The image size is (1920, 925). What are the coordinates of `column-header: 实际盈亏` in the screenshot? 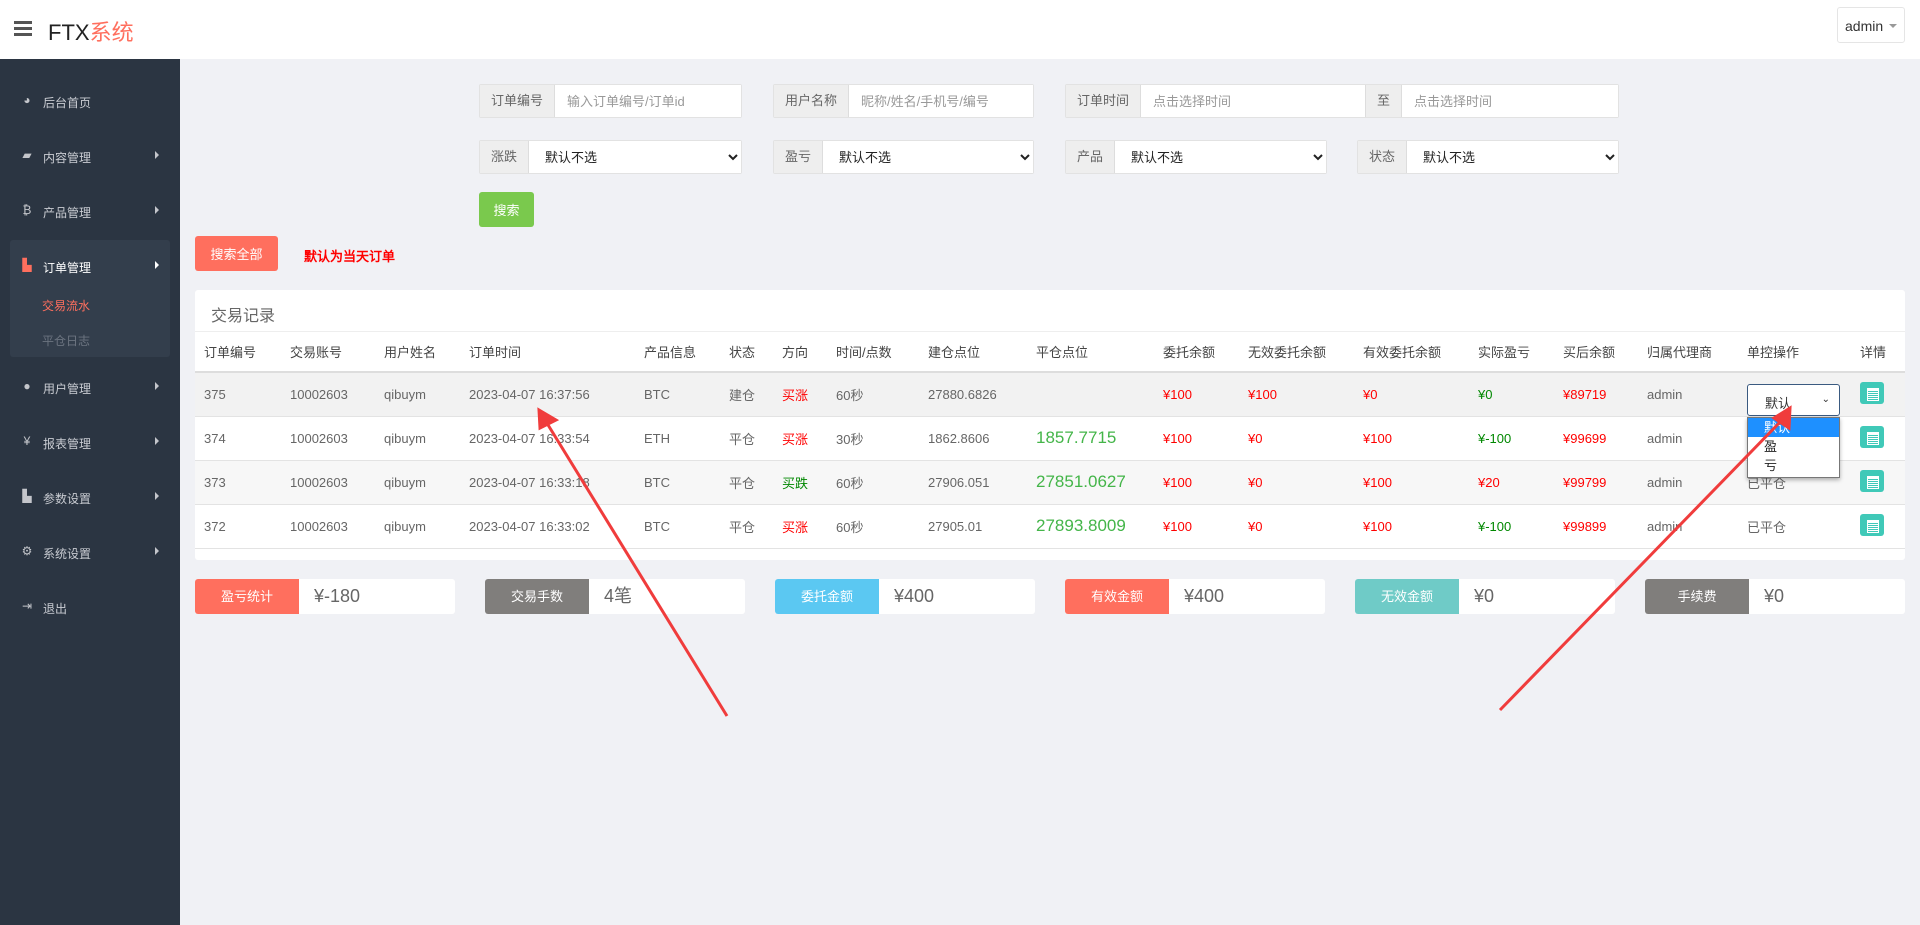 It's located at (1511, 352).